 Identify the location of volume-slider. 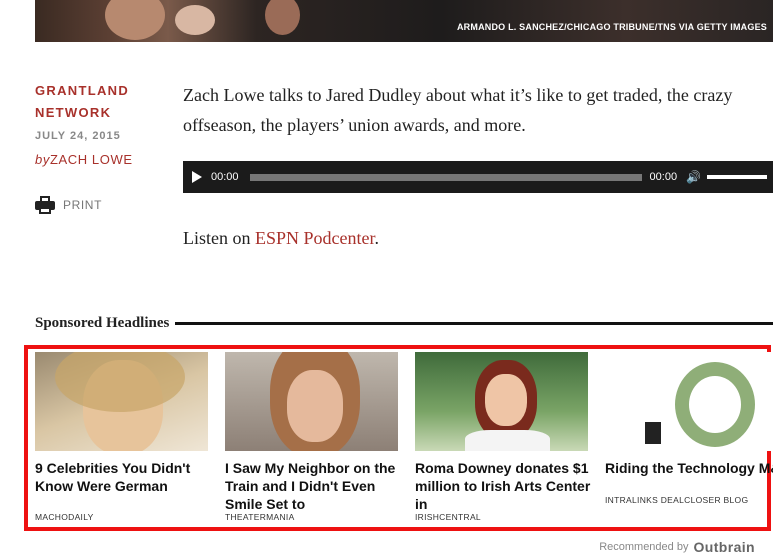
(737, 177).